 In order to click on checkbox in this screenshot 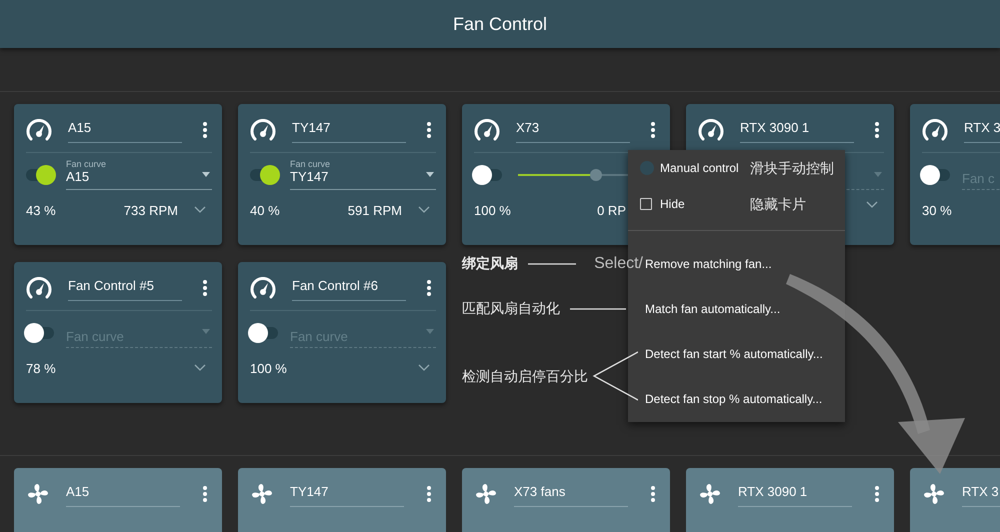, I will do `click(646, 204)`.